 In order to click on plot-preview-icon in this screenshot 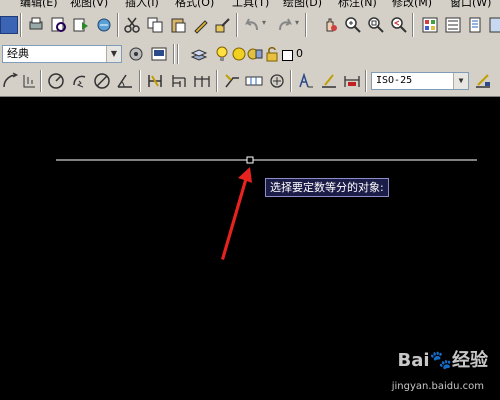, I will do `click(59, 25)`.